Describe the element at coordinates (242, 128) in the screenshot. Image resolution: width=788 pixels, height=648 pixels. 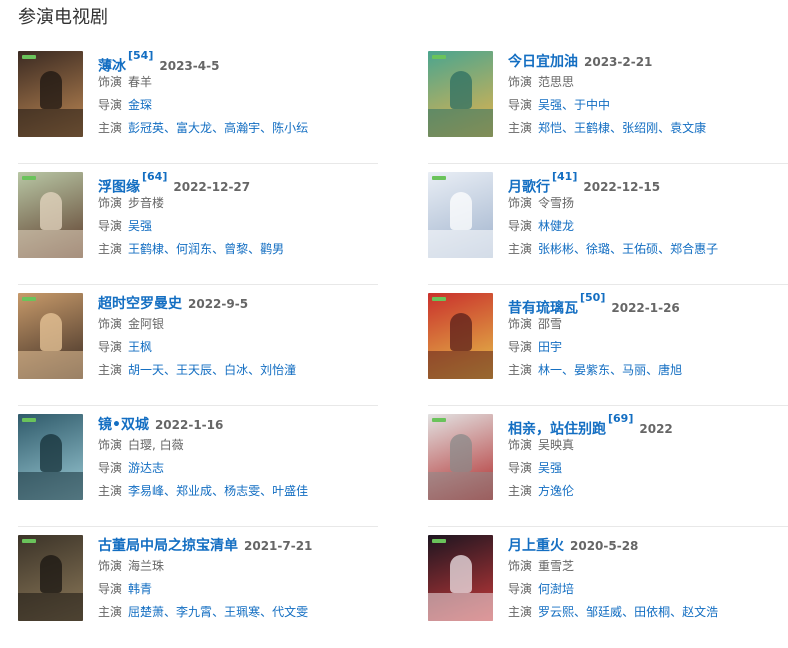
I see `actor-link: 高瀚宇` at that location.